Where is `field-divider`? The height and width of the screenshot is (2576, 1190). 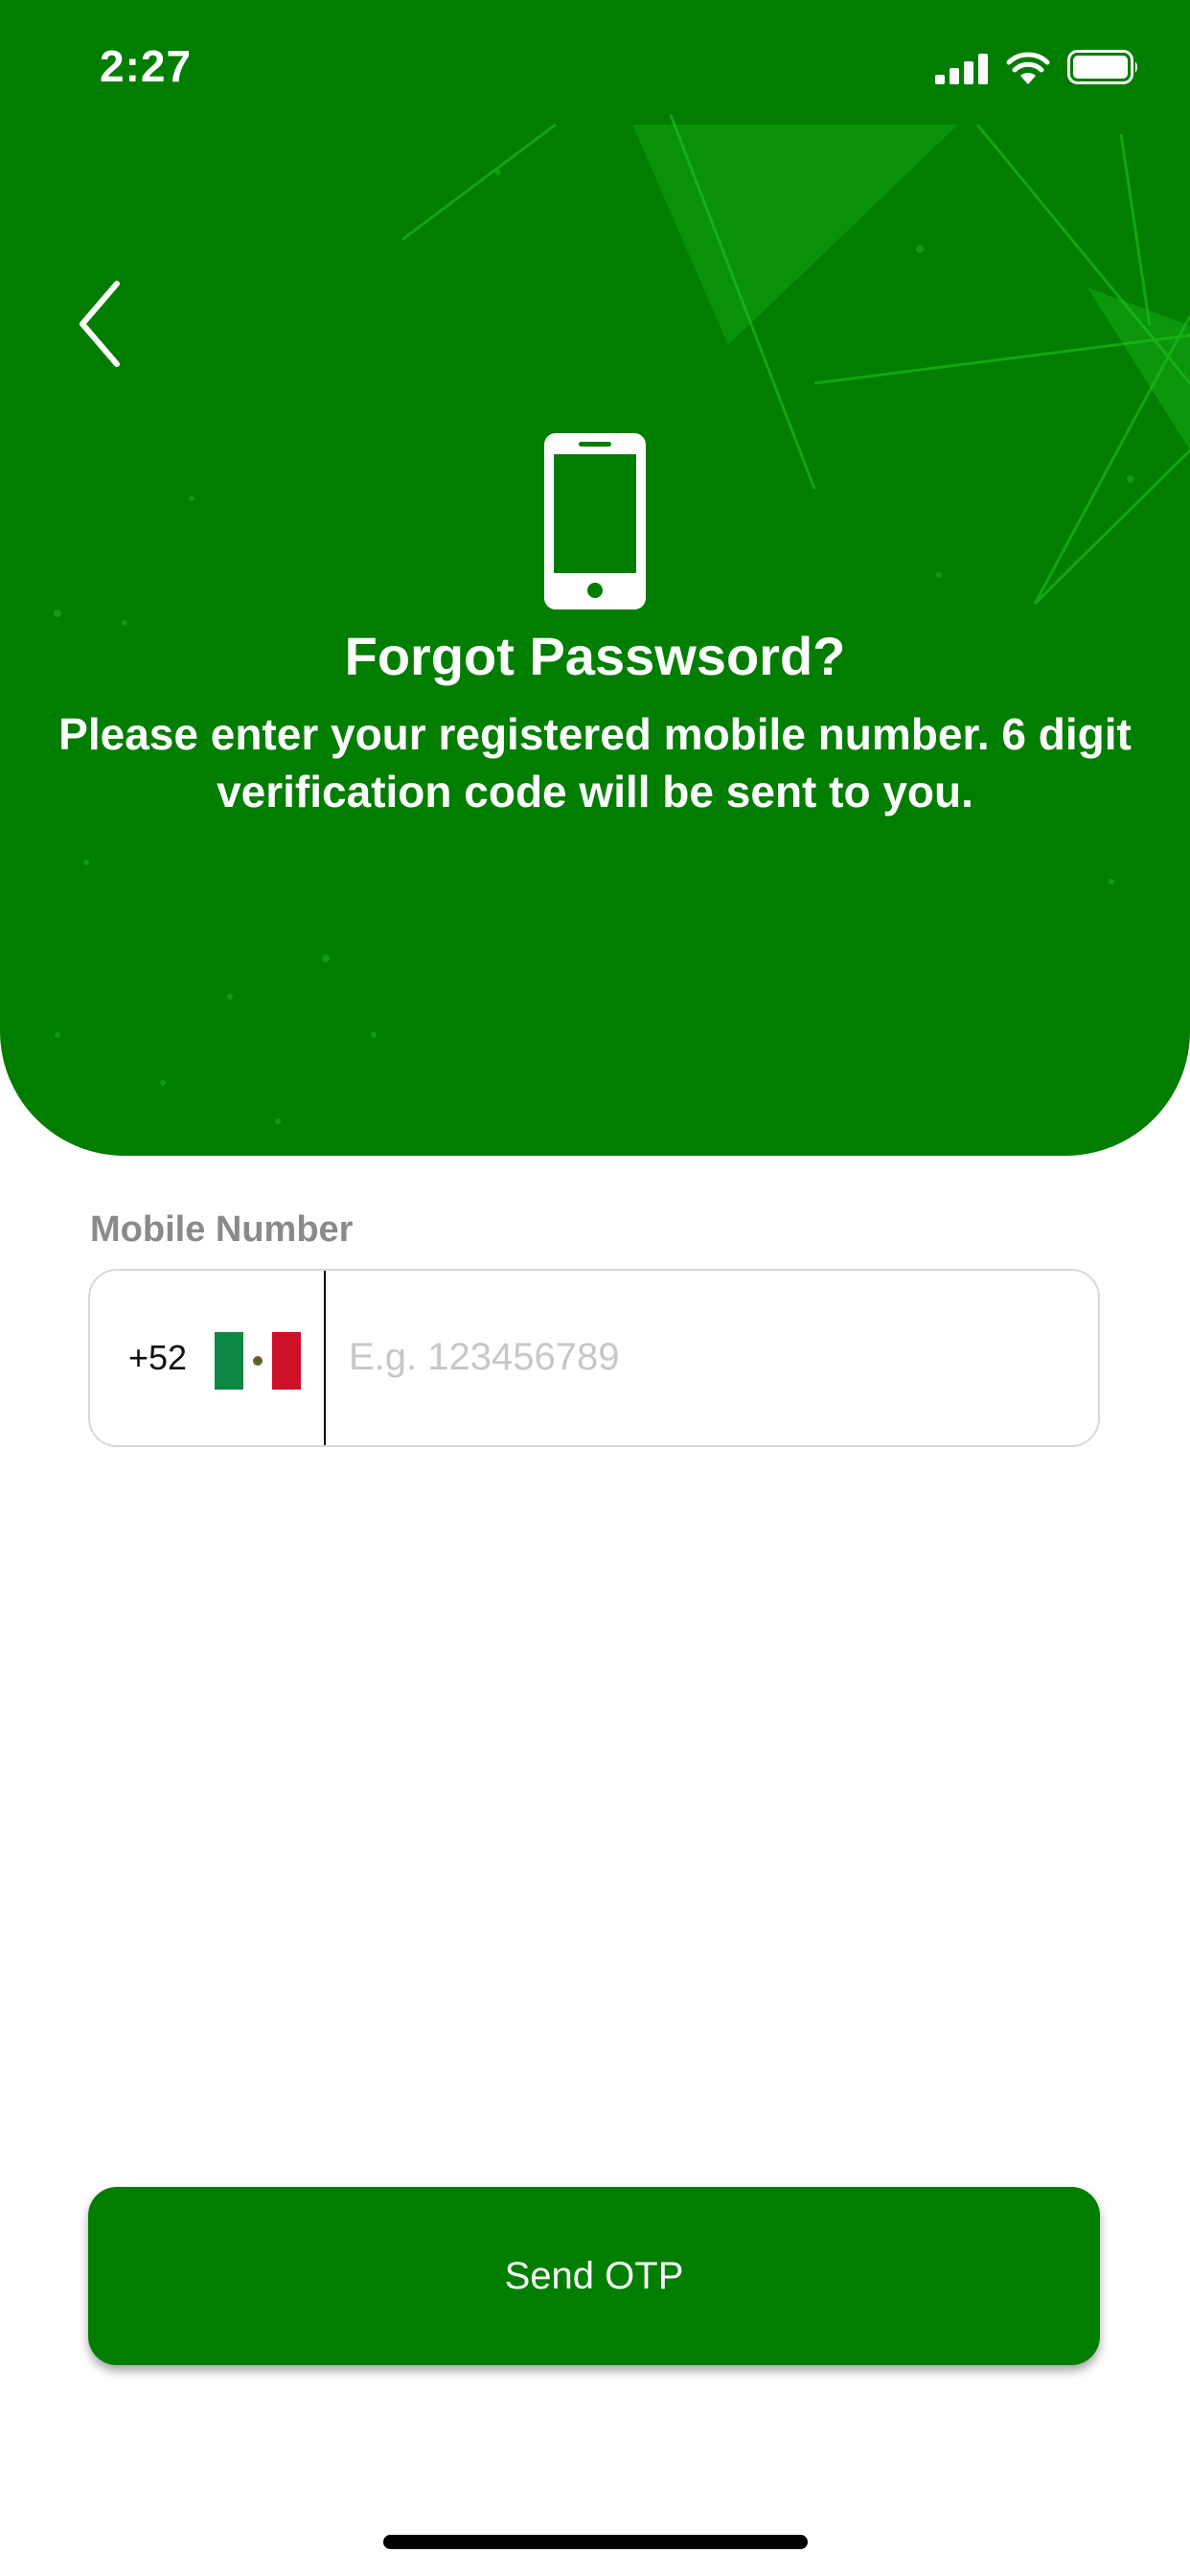 field-divider is located at coordinates (325, 1358).